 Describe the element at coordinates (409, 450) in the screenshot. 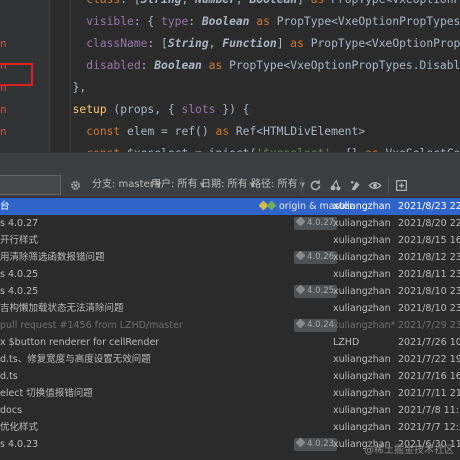

I see `watermark: @稀土掘金技术社区` at that location.